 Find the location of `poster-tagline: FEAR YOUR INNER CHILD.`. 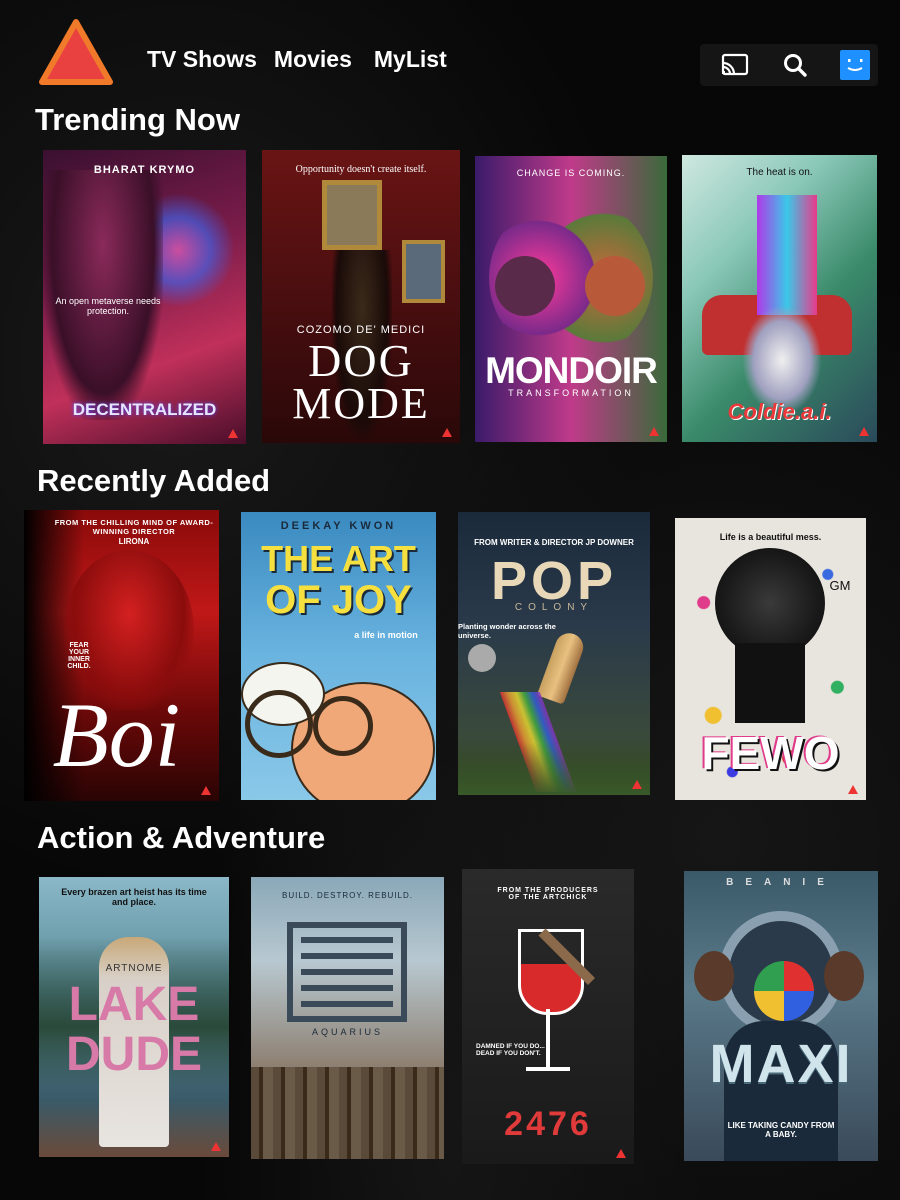

poster-tagline: FEAR YOUR INNER CHILD. is located at coordinates (79, 656).